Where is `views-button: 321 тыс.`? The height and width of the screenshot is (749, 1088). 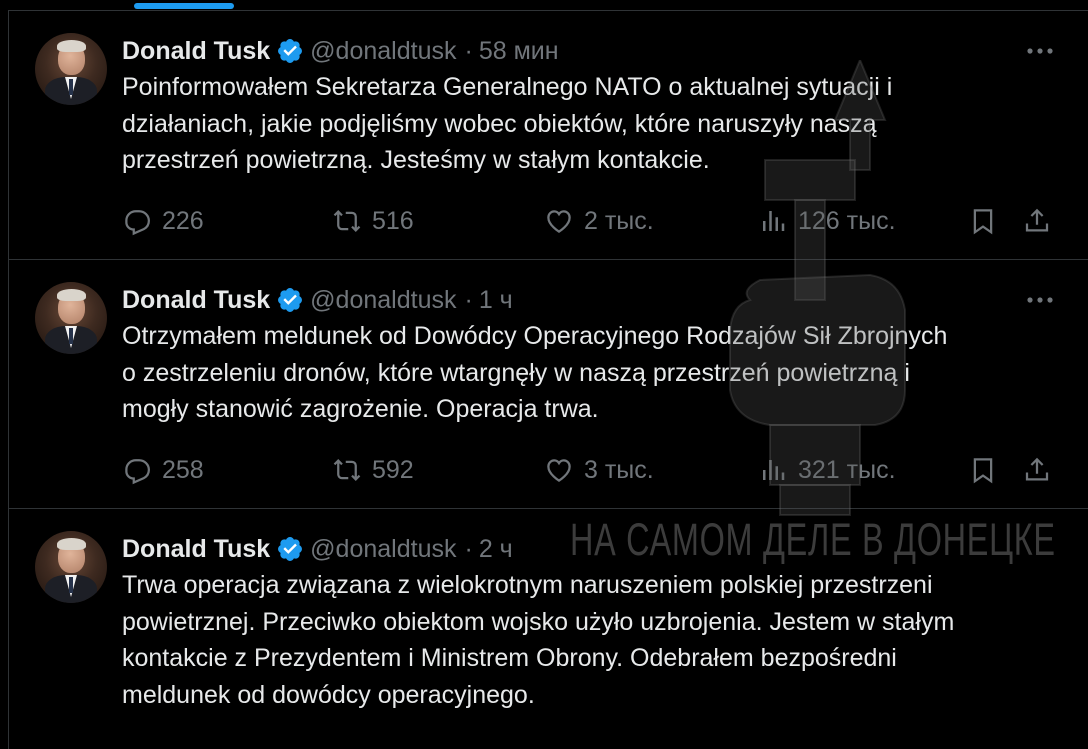 views-button: 321 тыс. is located at coordinates (827, 470).